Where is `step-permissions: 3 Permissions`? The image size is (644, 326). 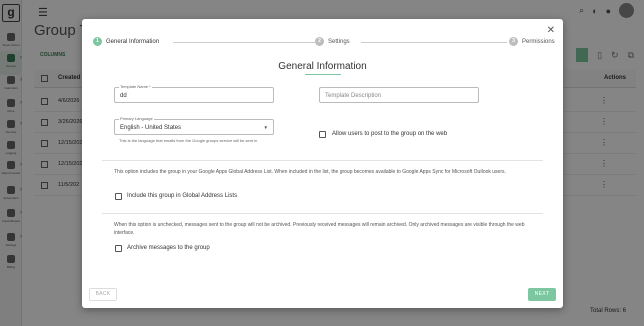 step-permissions: 3 Permissions is located at coordinates (532, 41).